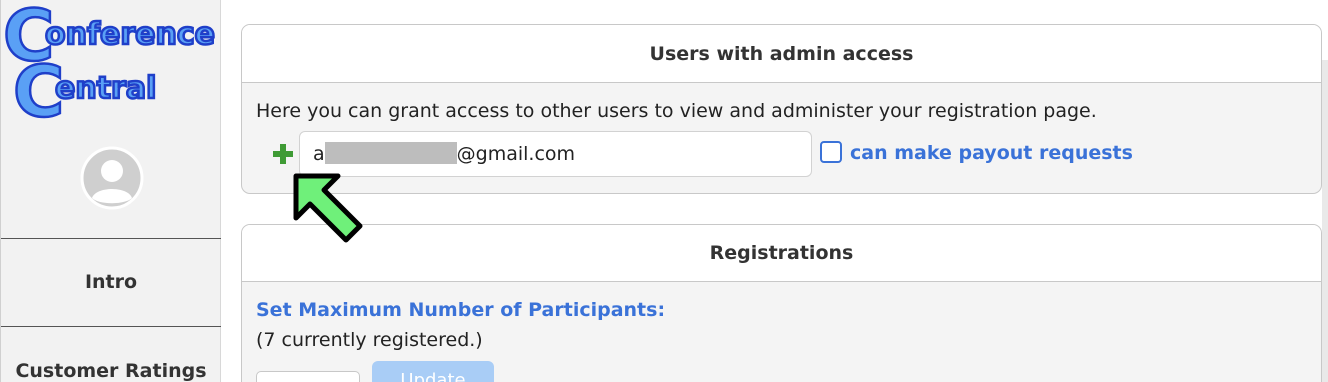 This screenshot has height=382, width=1328. Describe the element at coordinates (433, 371) in the screenshot. I see `update-button: Update` at that location.